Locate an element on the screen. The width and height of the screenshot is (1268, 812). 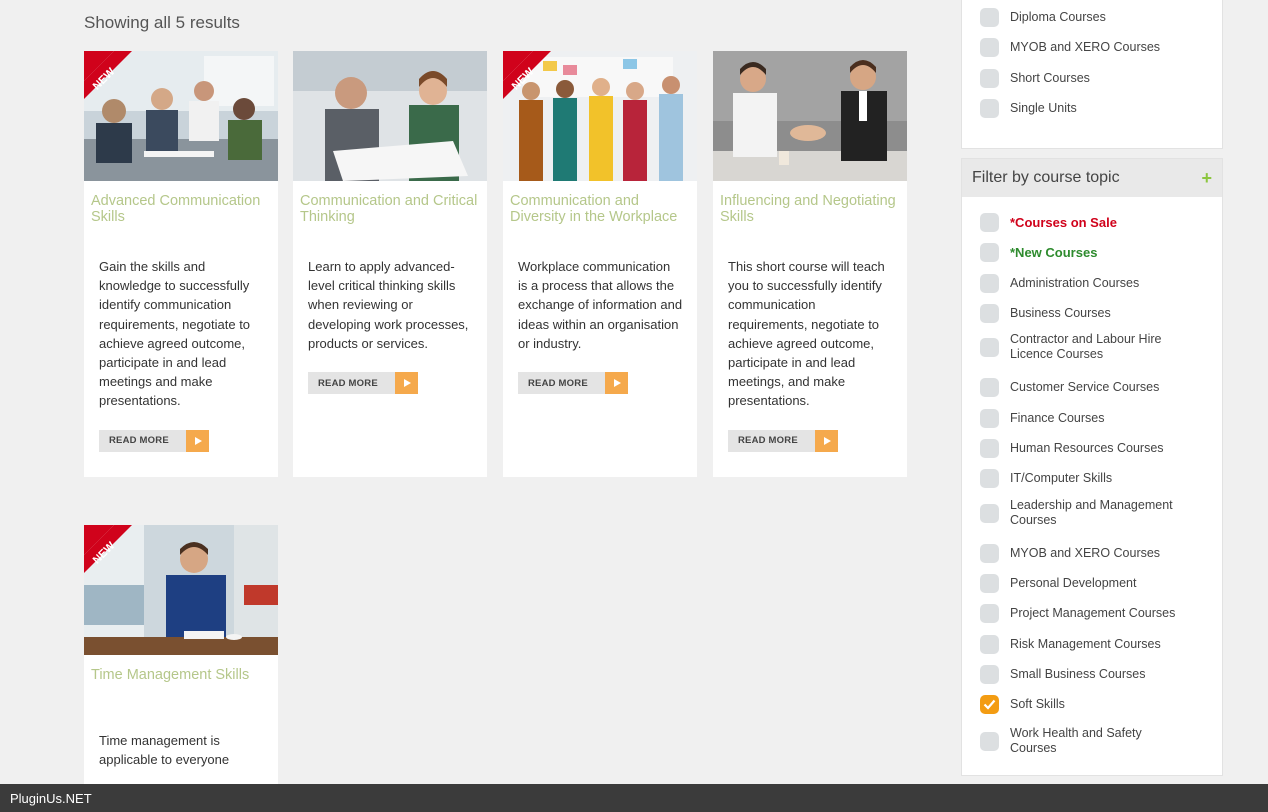
filter-option: Business Courses is located at coordinates (1084, 313).